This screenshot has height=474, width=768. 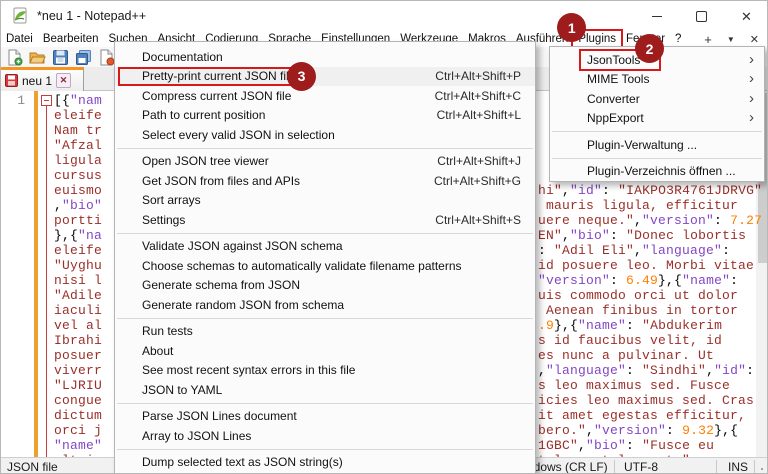 What do you see at coordinates (325, 116) in the screenshot?
I see `jsontools-item-path-to-current-position: Path to current position Ctrl+Alt+Shift+L` at bounding box center [325, 116].